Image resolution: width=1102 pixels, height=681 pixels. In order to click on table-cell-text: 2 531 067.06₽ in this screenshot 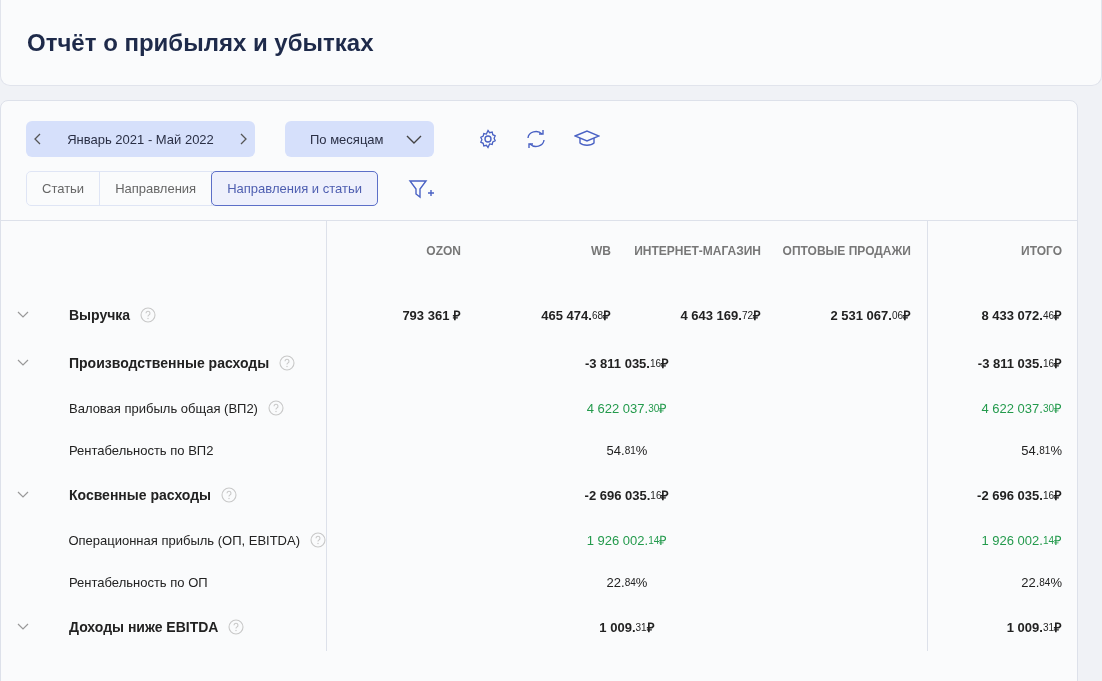, I will do `click(870, 315)`.